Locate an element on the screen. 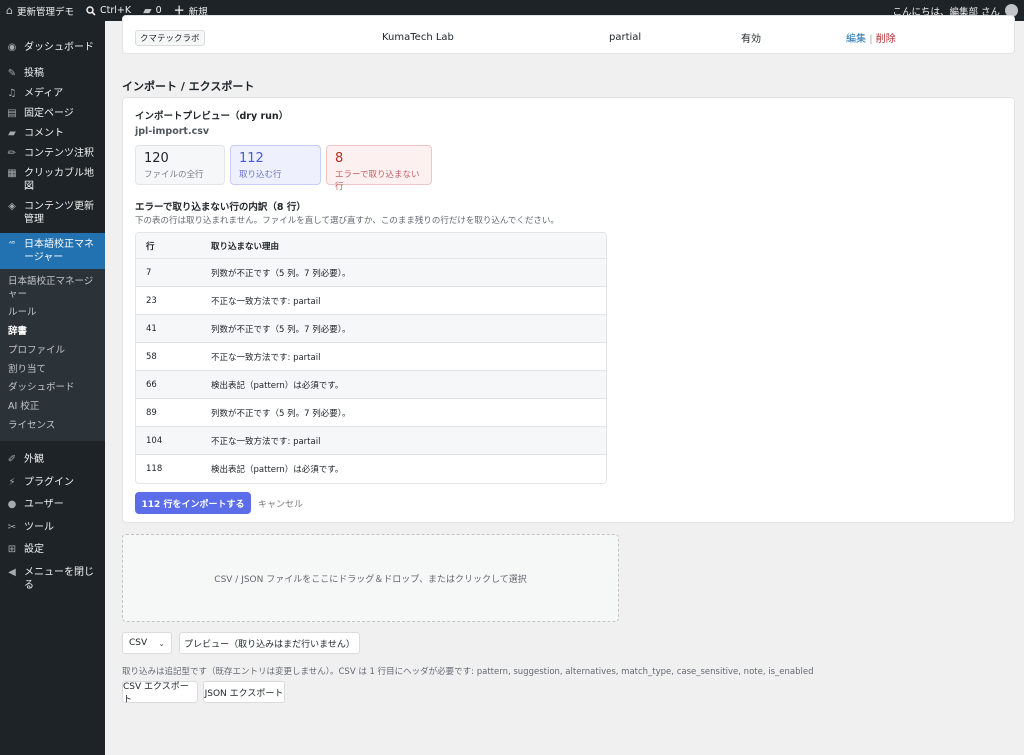 This screenshot has width=1024, height=755. sidebar-item-bottom-4: ⊞ 設定 is located at coordinates (52, 549).